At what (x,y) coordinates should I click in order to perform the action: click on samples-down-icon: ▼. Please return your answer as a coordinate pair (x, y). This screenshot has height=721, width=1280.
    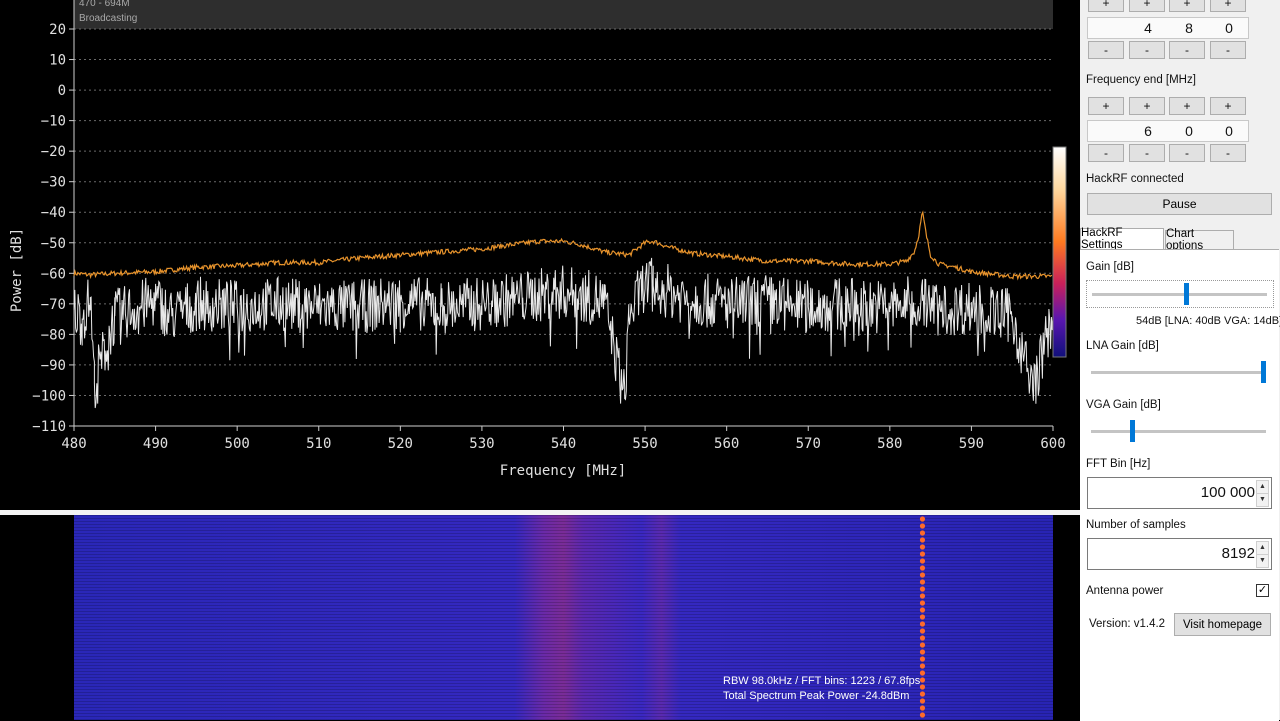
    Looking at the image, I should click on (1262, 561).